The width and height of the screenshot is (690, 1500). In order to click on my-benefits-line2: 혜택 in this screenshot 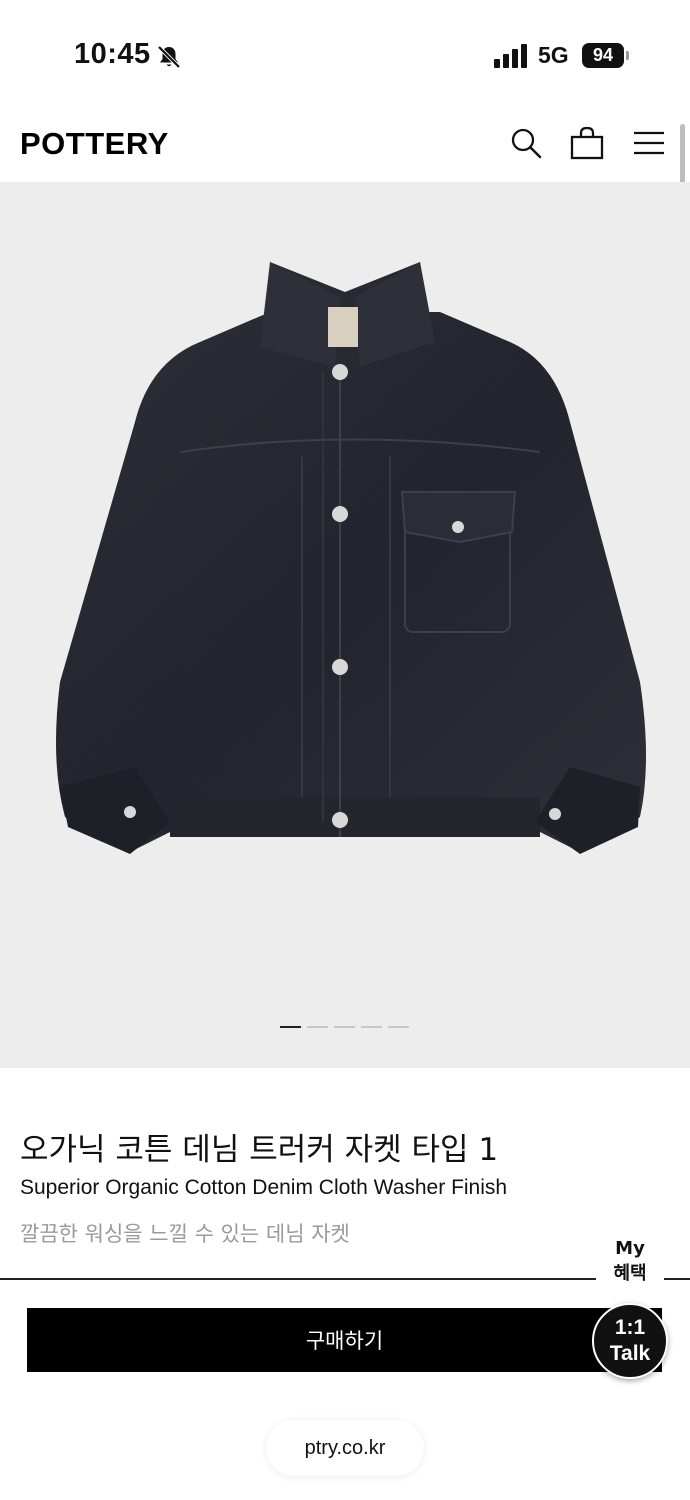, I will do `click(630, 1273)`.